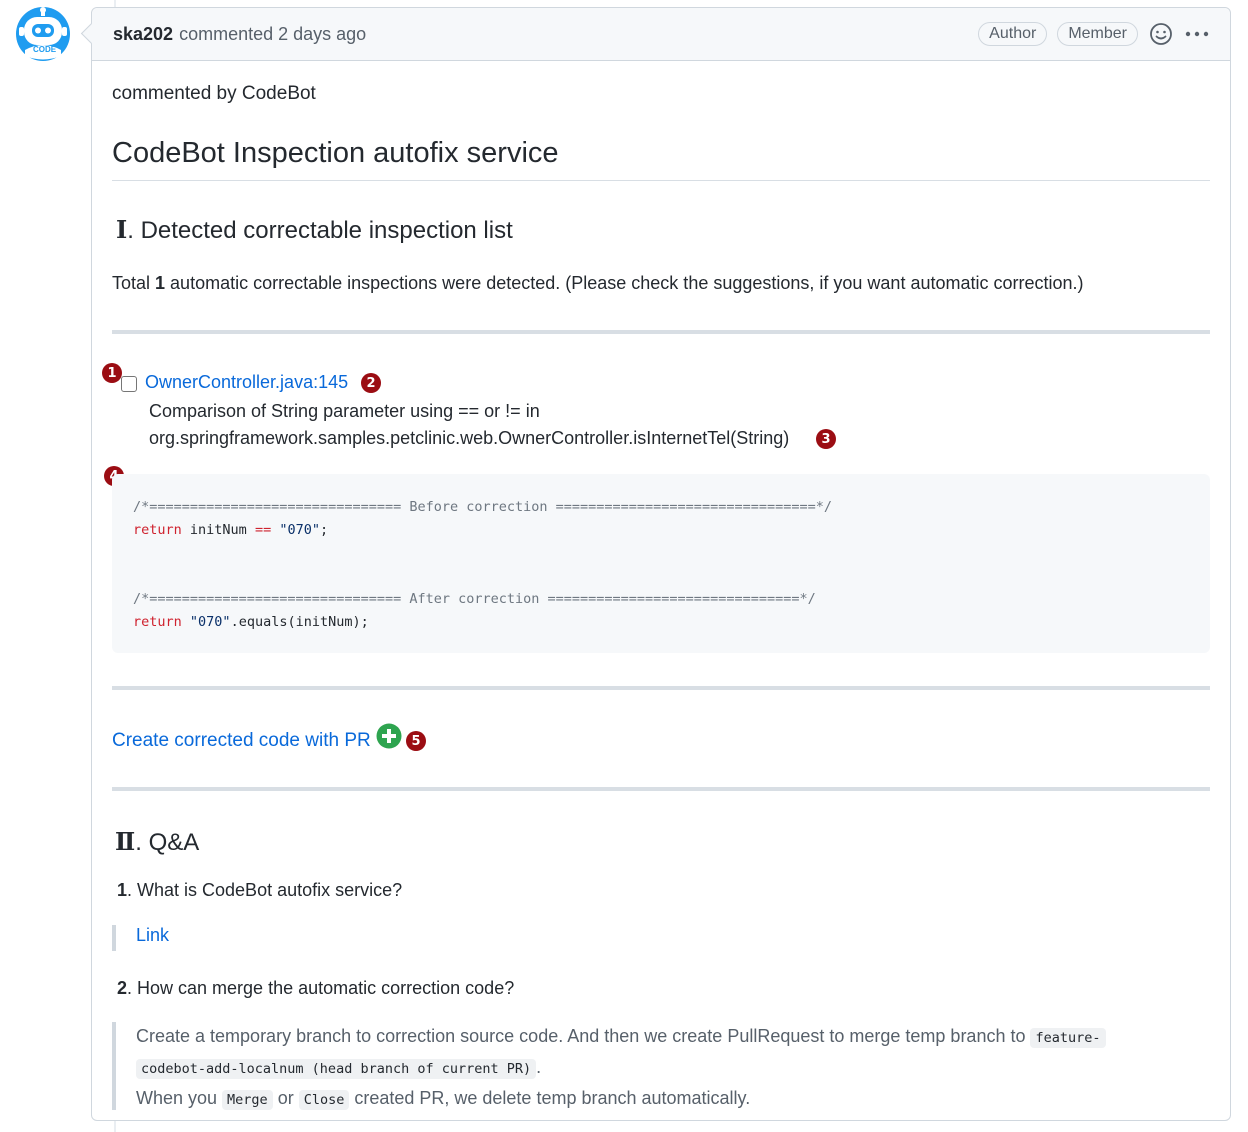 The width and height of the screenshot is (1248, 1132). Describe the element at coordinates (661, 530) in the screenshot. I see `code-before-line: return initNum == "070";` at that location.